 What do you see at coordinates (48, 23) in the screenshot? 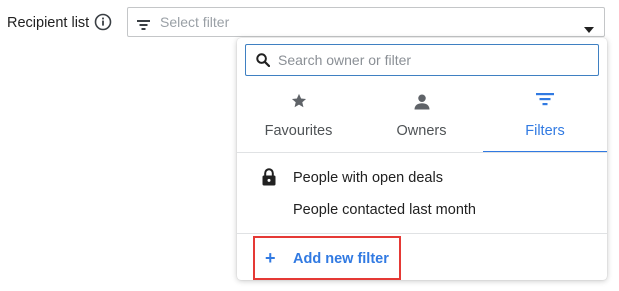
I see `recipient-list-label: Recipient list` at bounding box center [48, 23].